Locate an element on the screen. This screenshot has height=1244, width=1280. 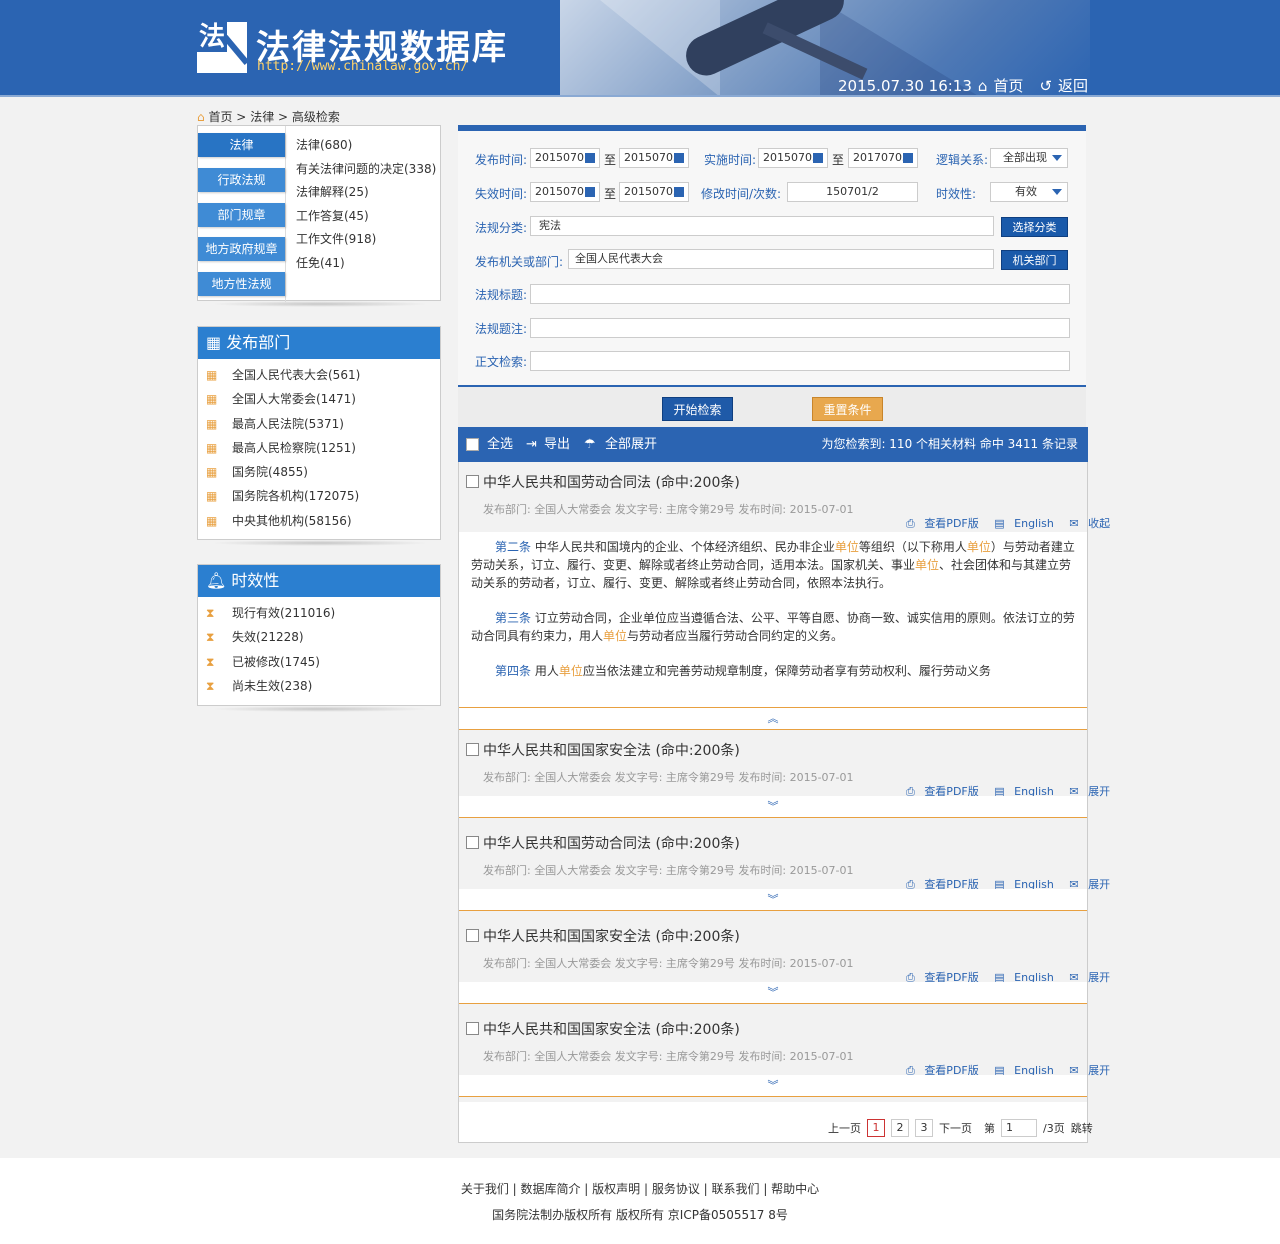
select-category-button: 选择分类 is located at coordinates (1034, 227).